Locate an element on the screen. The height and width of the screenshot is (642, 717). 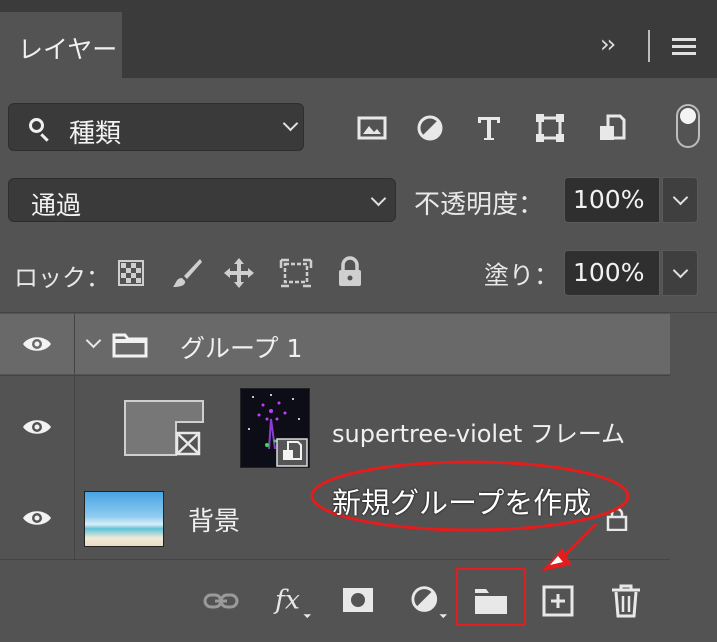
tab-layers-label: レイヤー is located at coordinates (68, 49).